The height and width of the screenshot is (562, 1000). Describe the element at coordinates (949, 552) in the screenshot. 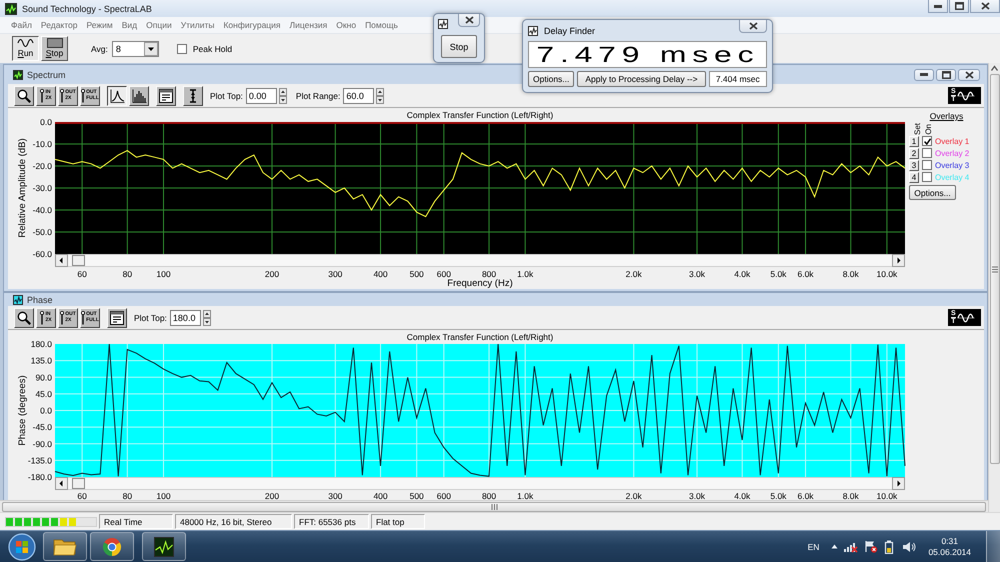

I see `clock-date: 05.06.2014` at that location.